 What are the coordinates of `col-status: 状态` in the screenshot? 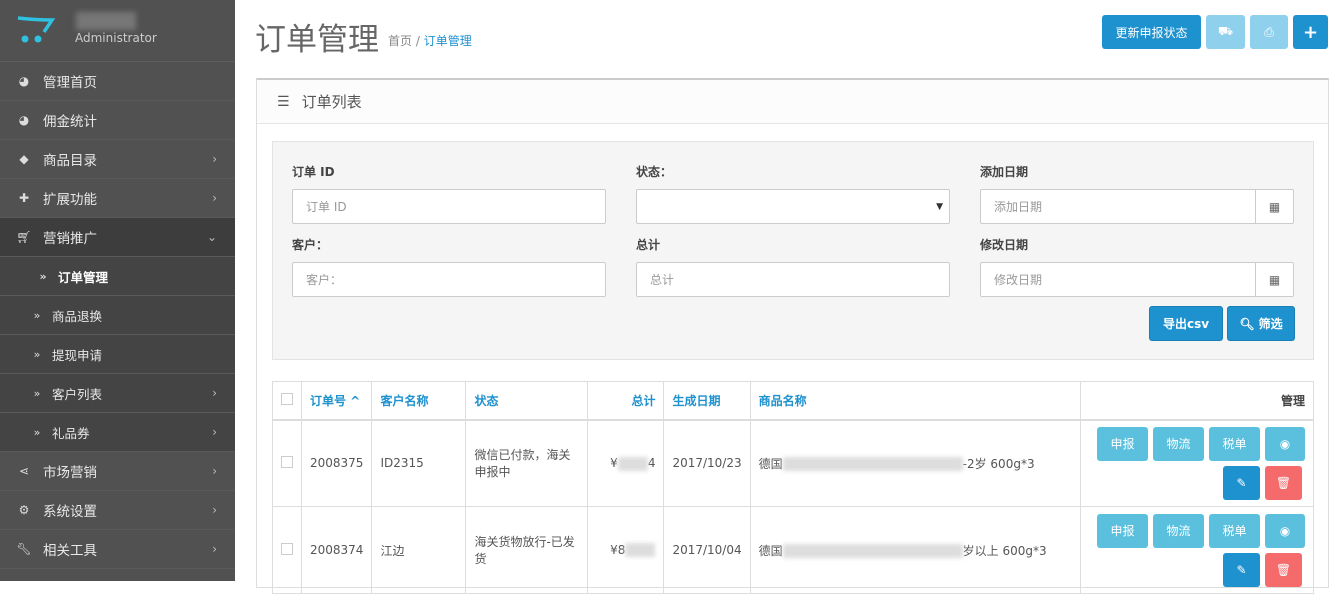 It's located at (527, 401).